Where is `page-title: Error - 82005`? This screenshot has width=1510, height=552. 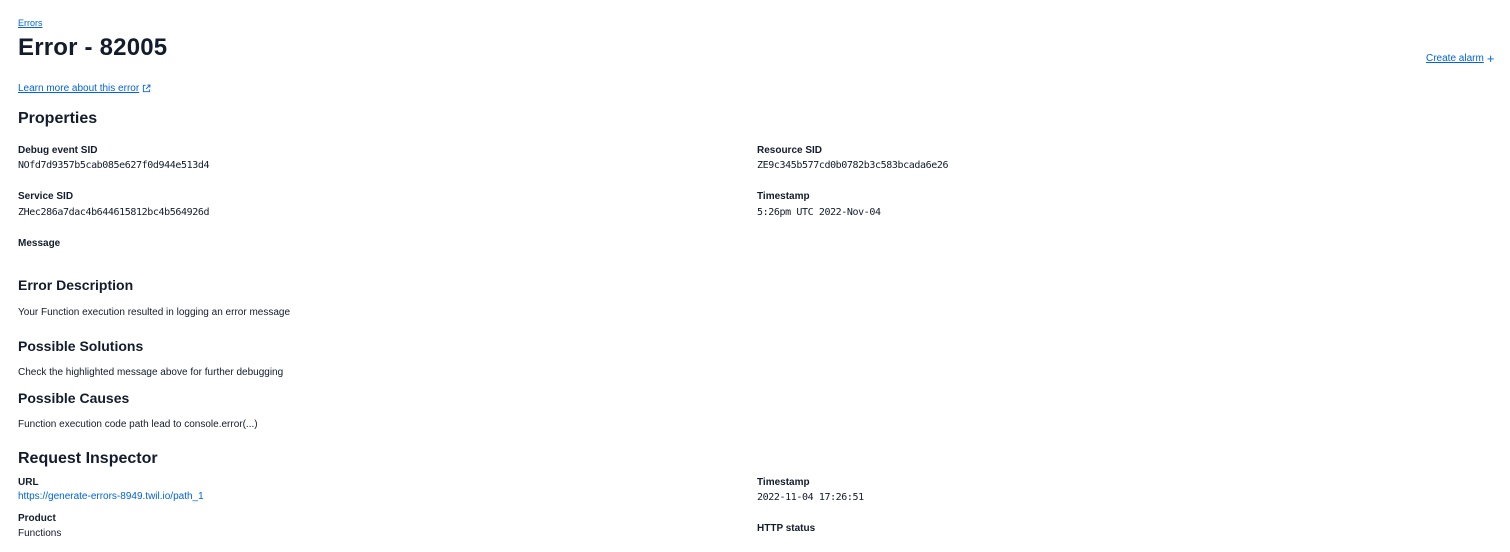
page-title: Error - 82005 is located at coordinates (93, 47).